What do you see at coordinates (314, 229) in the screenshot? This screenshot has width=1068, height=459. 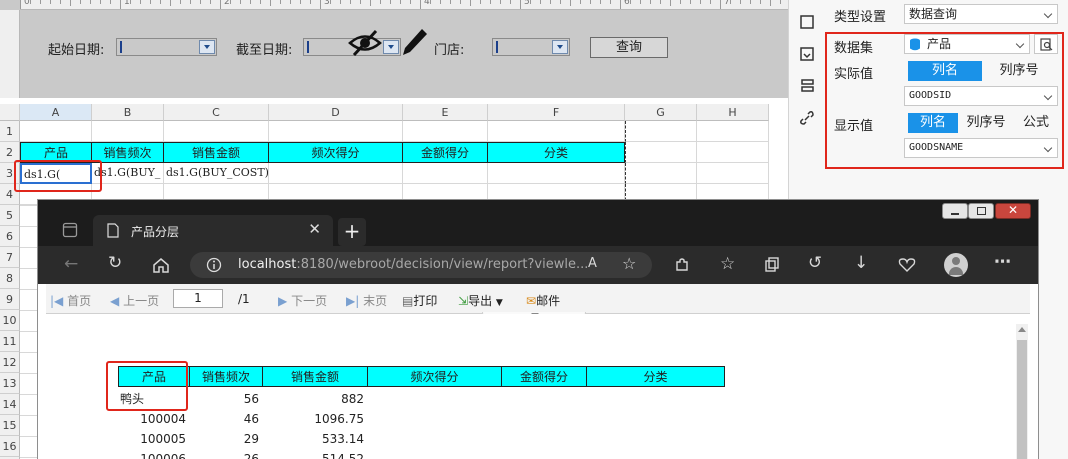 I see `tab-close-icon: ✕` at bounding box center [314, 229].